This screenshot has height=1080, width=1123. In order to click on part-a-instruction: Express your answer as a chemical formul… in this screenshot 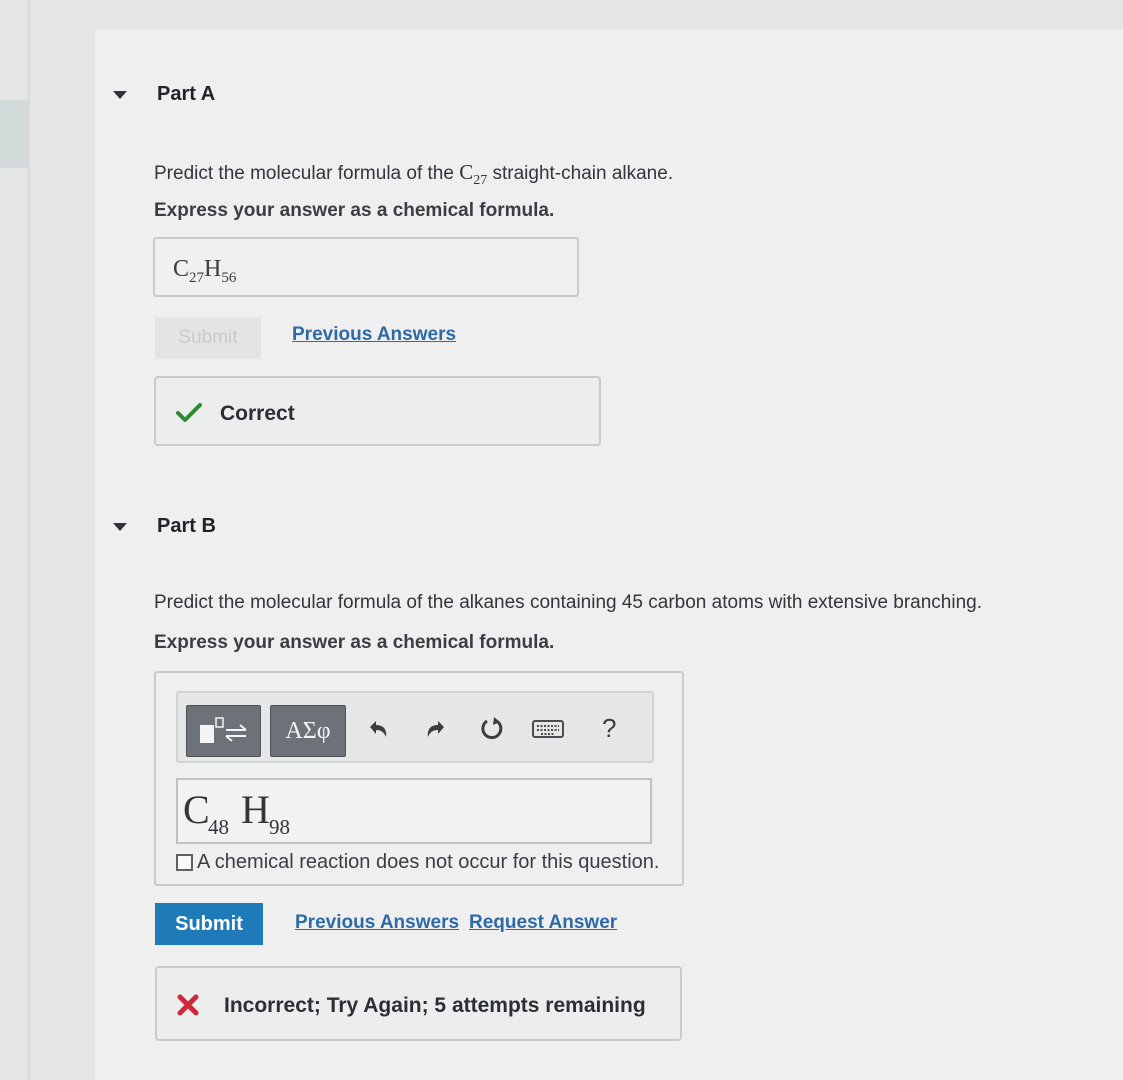, I will do `click(354, 210)`.